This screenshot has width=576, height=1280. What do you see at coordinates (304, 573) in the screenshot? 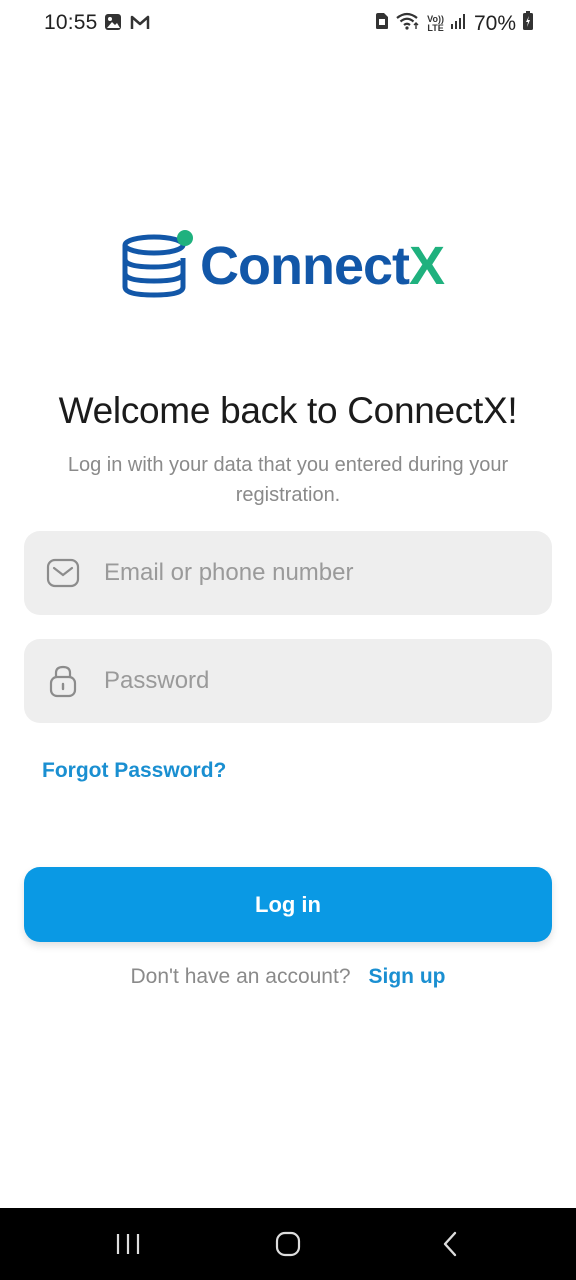
I see `email-input` at bounding box center [304, 573].